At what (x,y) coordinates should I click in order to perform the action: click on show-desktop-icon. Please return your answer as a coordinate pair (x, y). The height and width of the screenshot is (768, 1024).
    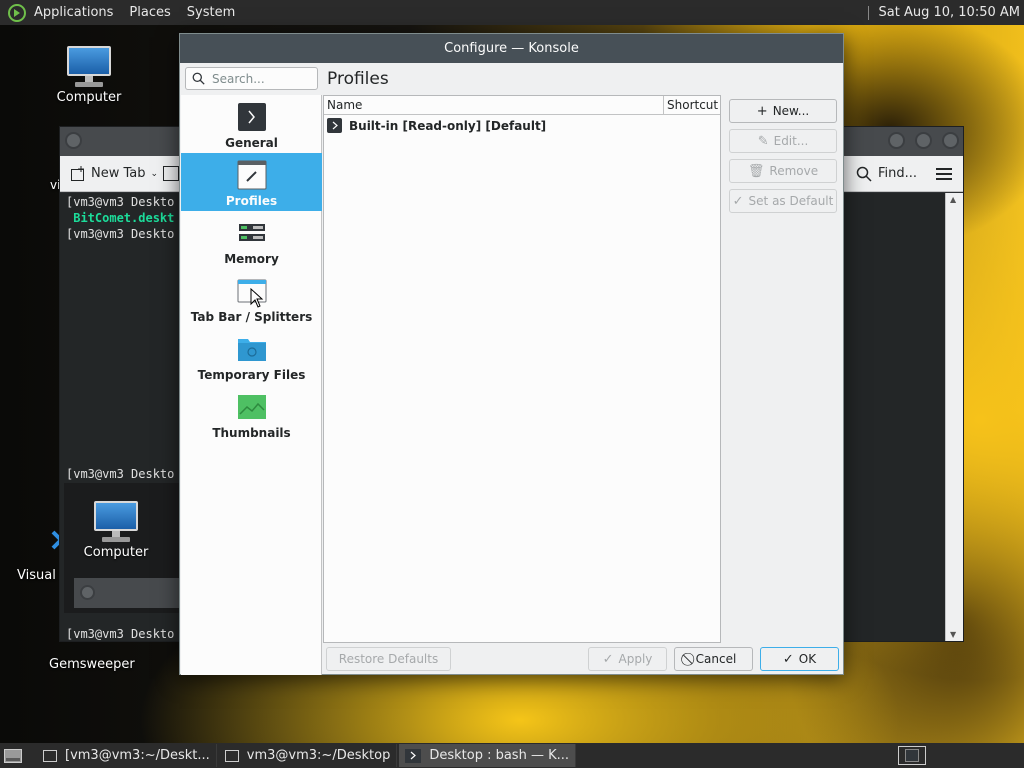
    Looking at the image, I should click on (13, 756).